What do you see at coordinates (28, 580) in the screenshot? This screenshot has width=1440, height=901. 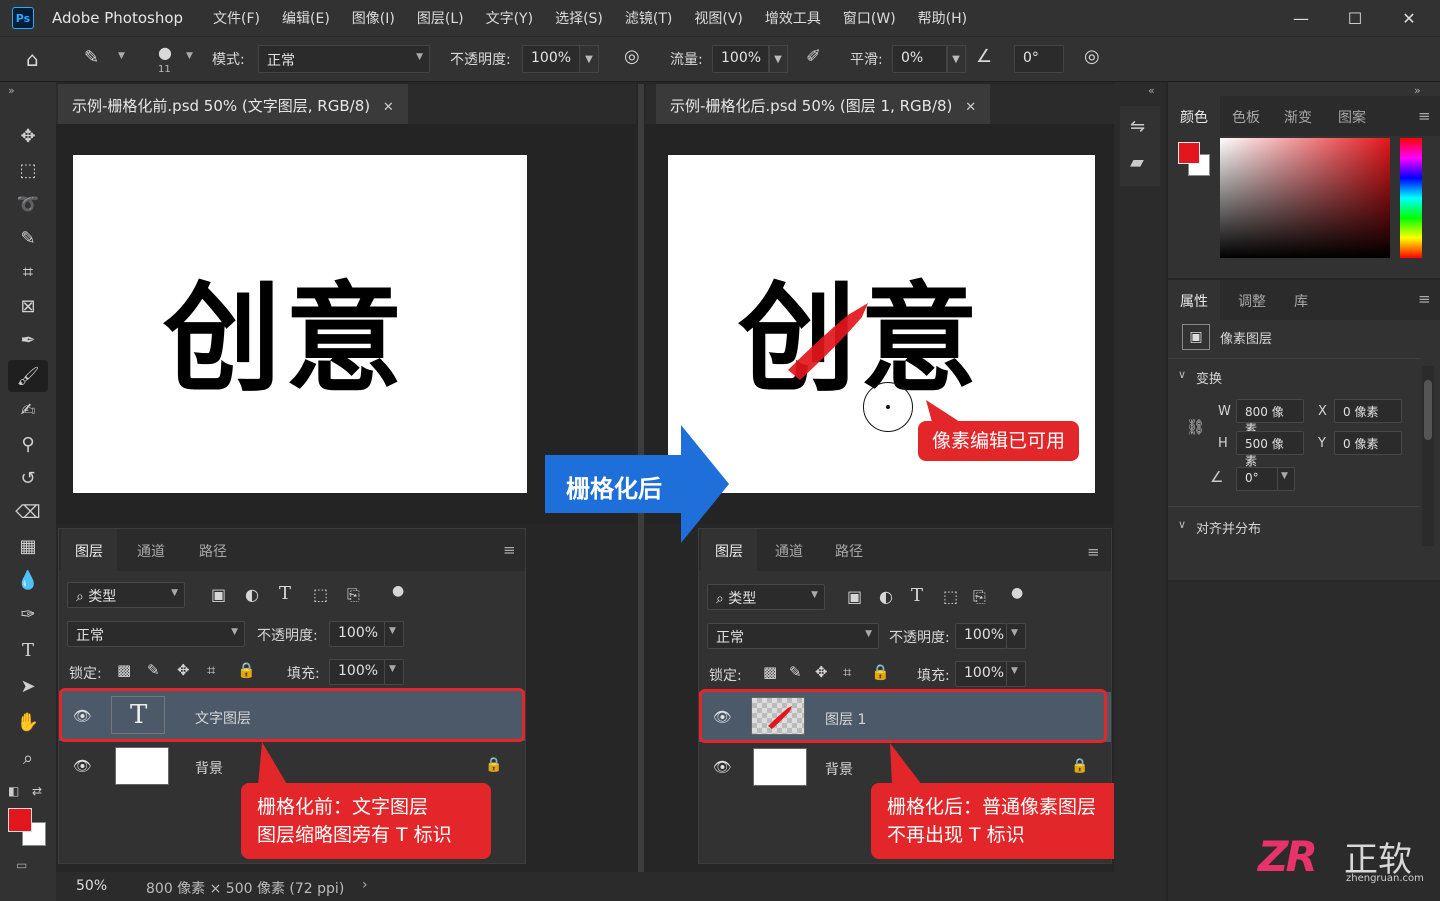 I see `blur-tool-icon: 💧` at bounding box center [28, 580].